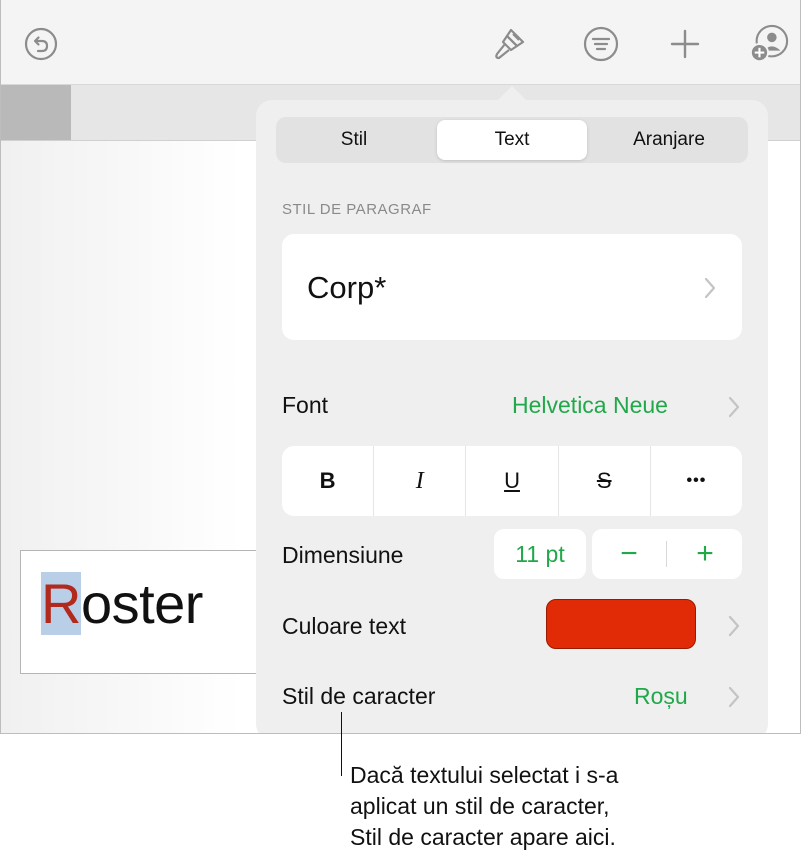 This screenshot has height=867, width=801. Describe the element at coordinates (705, 554) in the screenshot. I see `increase-size-button: +` at that location.